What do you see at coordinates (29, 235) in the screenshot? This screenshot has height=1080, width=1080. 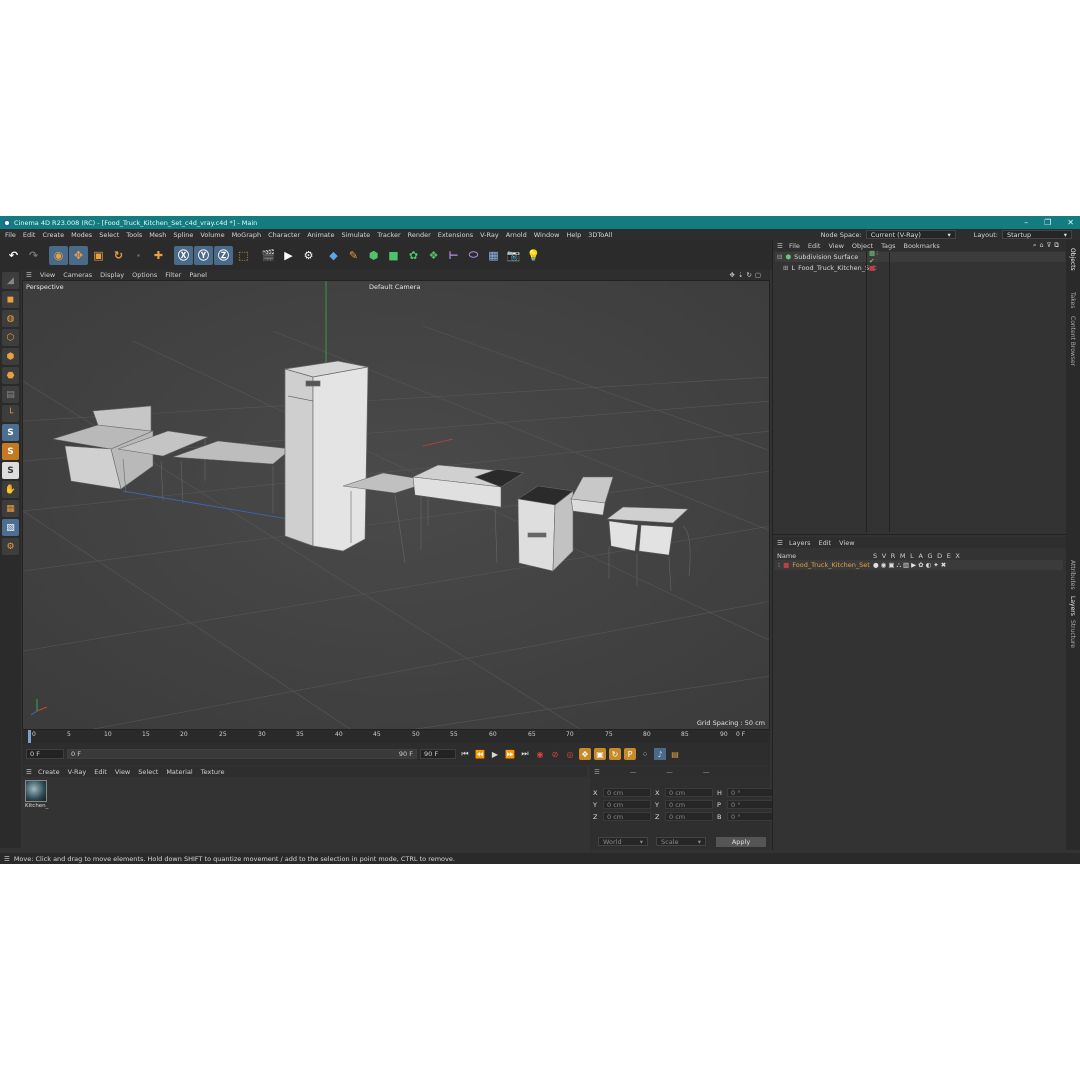 I see `menu-edit: Edit` at bounding box center [29, 235].